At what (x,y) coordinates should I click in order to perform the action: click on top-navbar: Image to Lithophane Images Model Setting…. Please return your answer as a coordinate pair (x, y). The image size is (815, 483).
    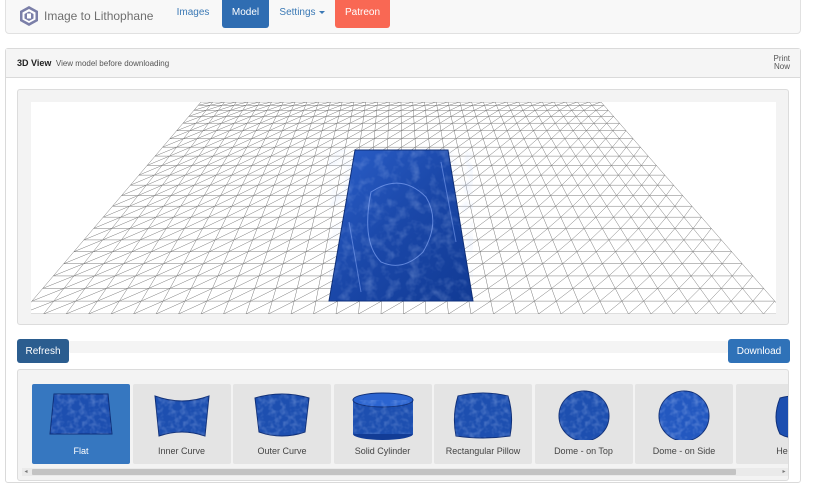
    Looking at the image, I should click on (403, 17).